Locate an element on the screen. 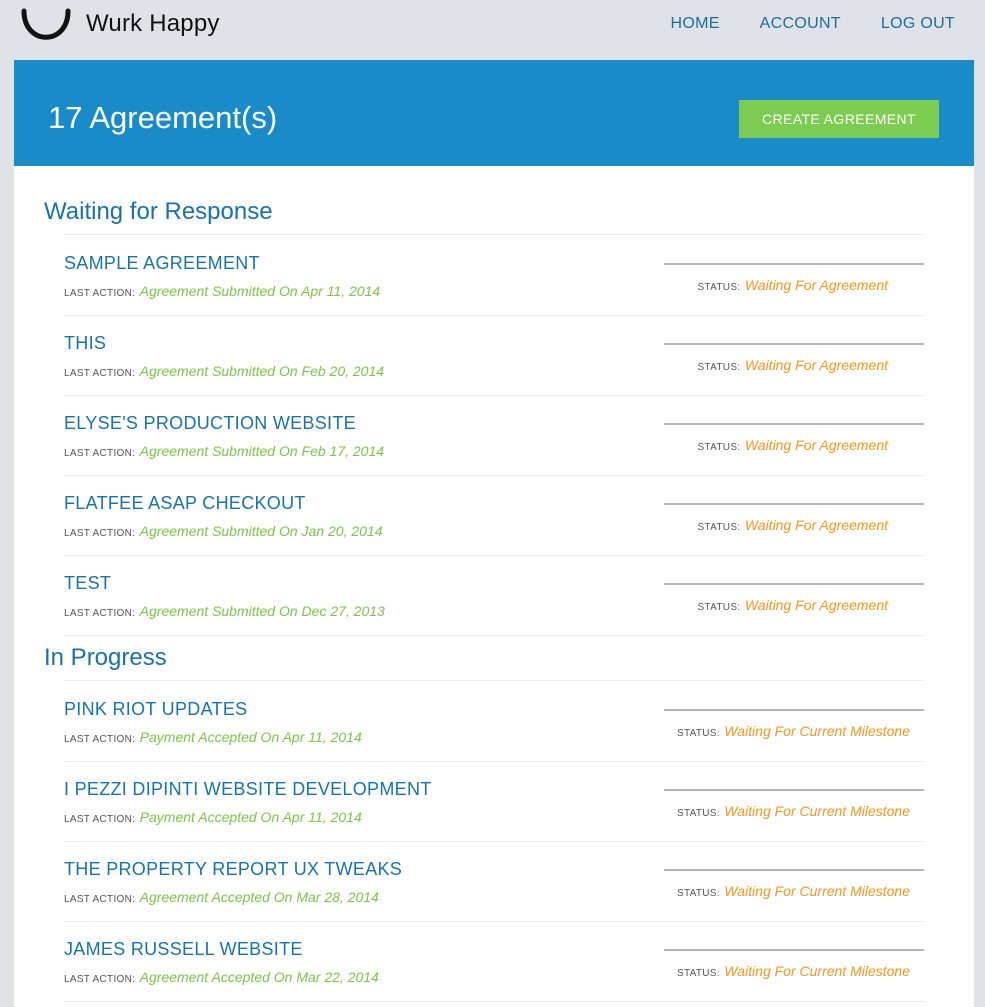 The image size is (985, 1007). agreement-title-link: PINK RIOT UPDATES is located at coordinates (155, 709).